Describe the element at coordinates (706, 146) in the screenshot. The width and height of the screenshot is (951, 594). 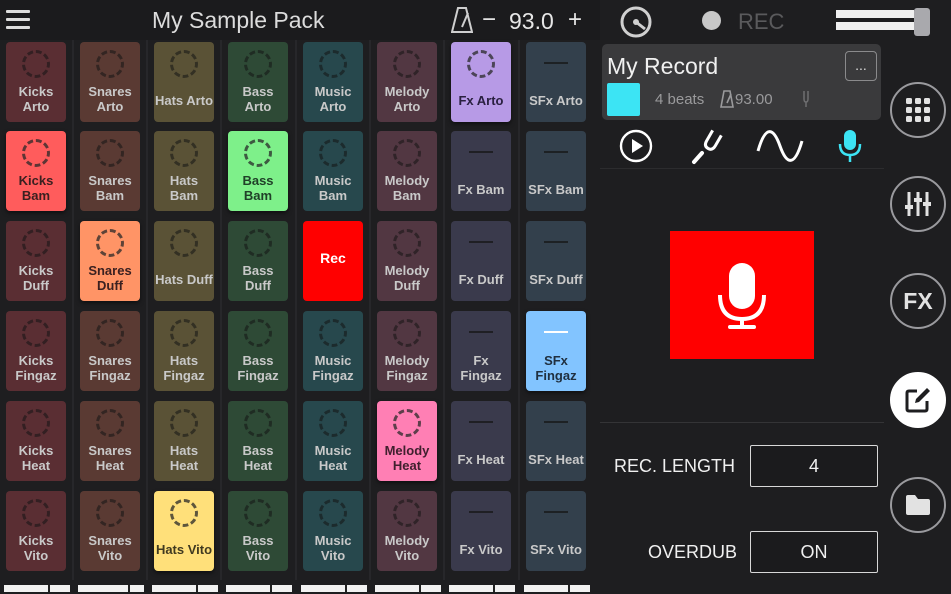
I see `tuning-fork-icon` at that location.